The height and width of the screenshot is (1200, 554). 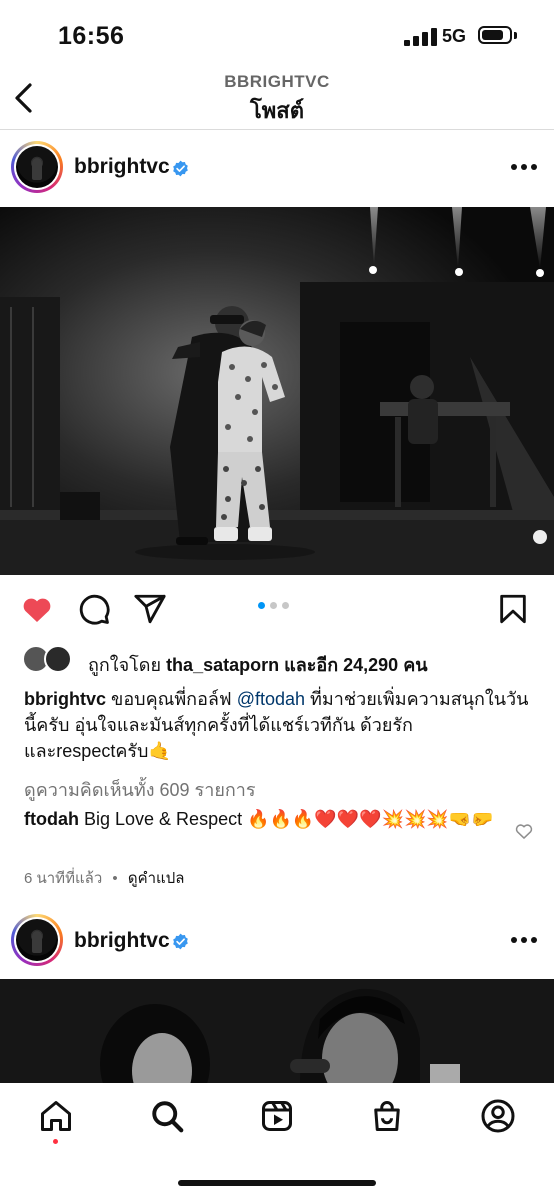 I want to click on comment-username: ftodah, so click(x=51, y=819).